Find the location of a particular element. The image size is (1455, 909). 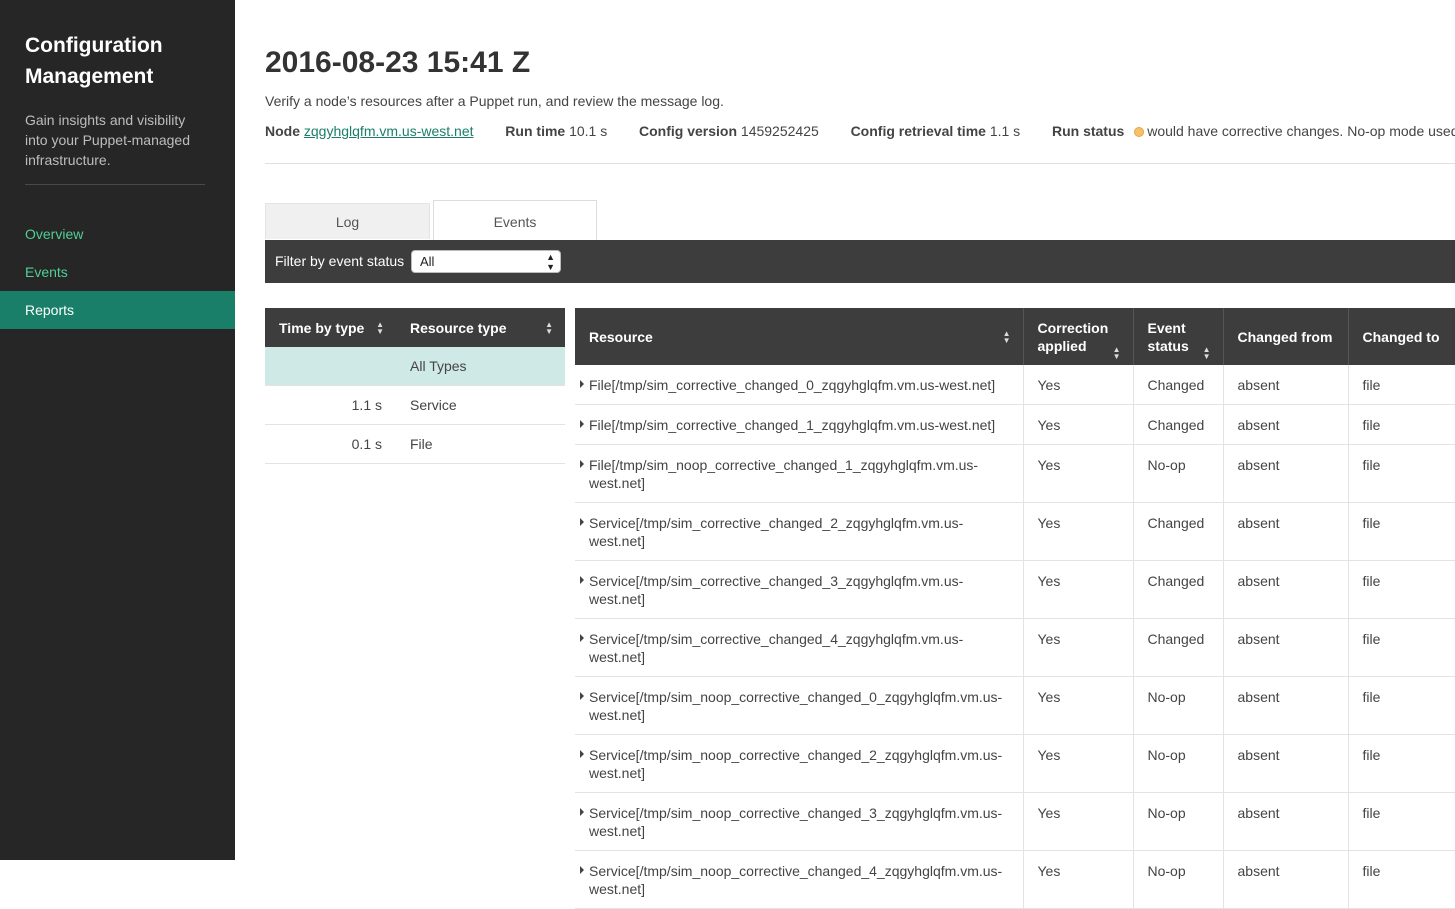

table-row: 1.1 s Service is located at coordinates (415, 405).